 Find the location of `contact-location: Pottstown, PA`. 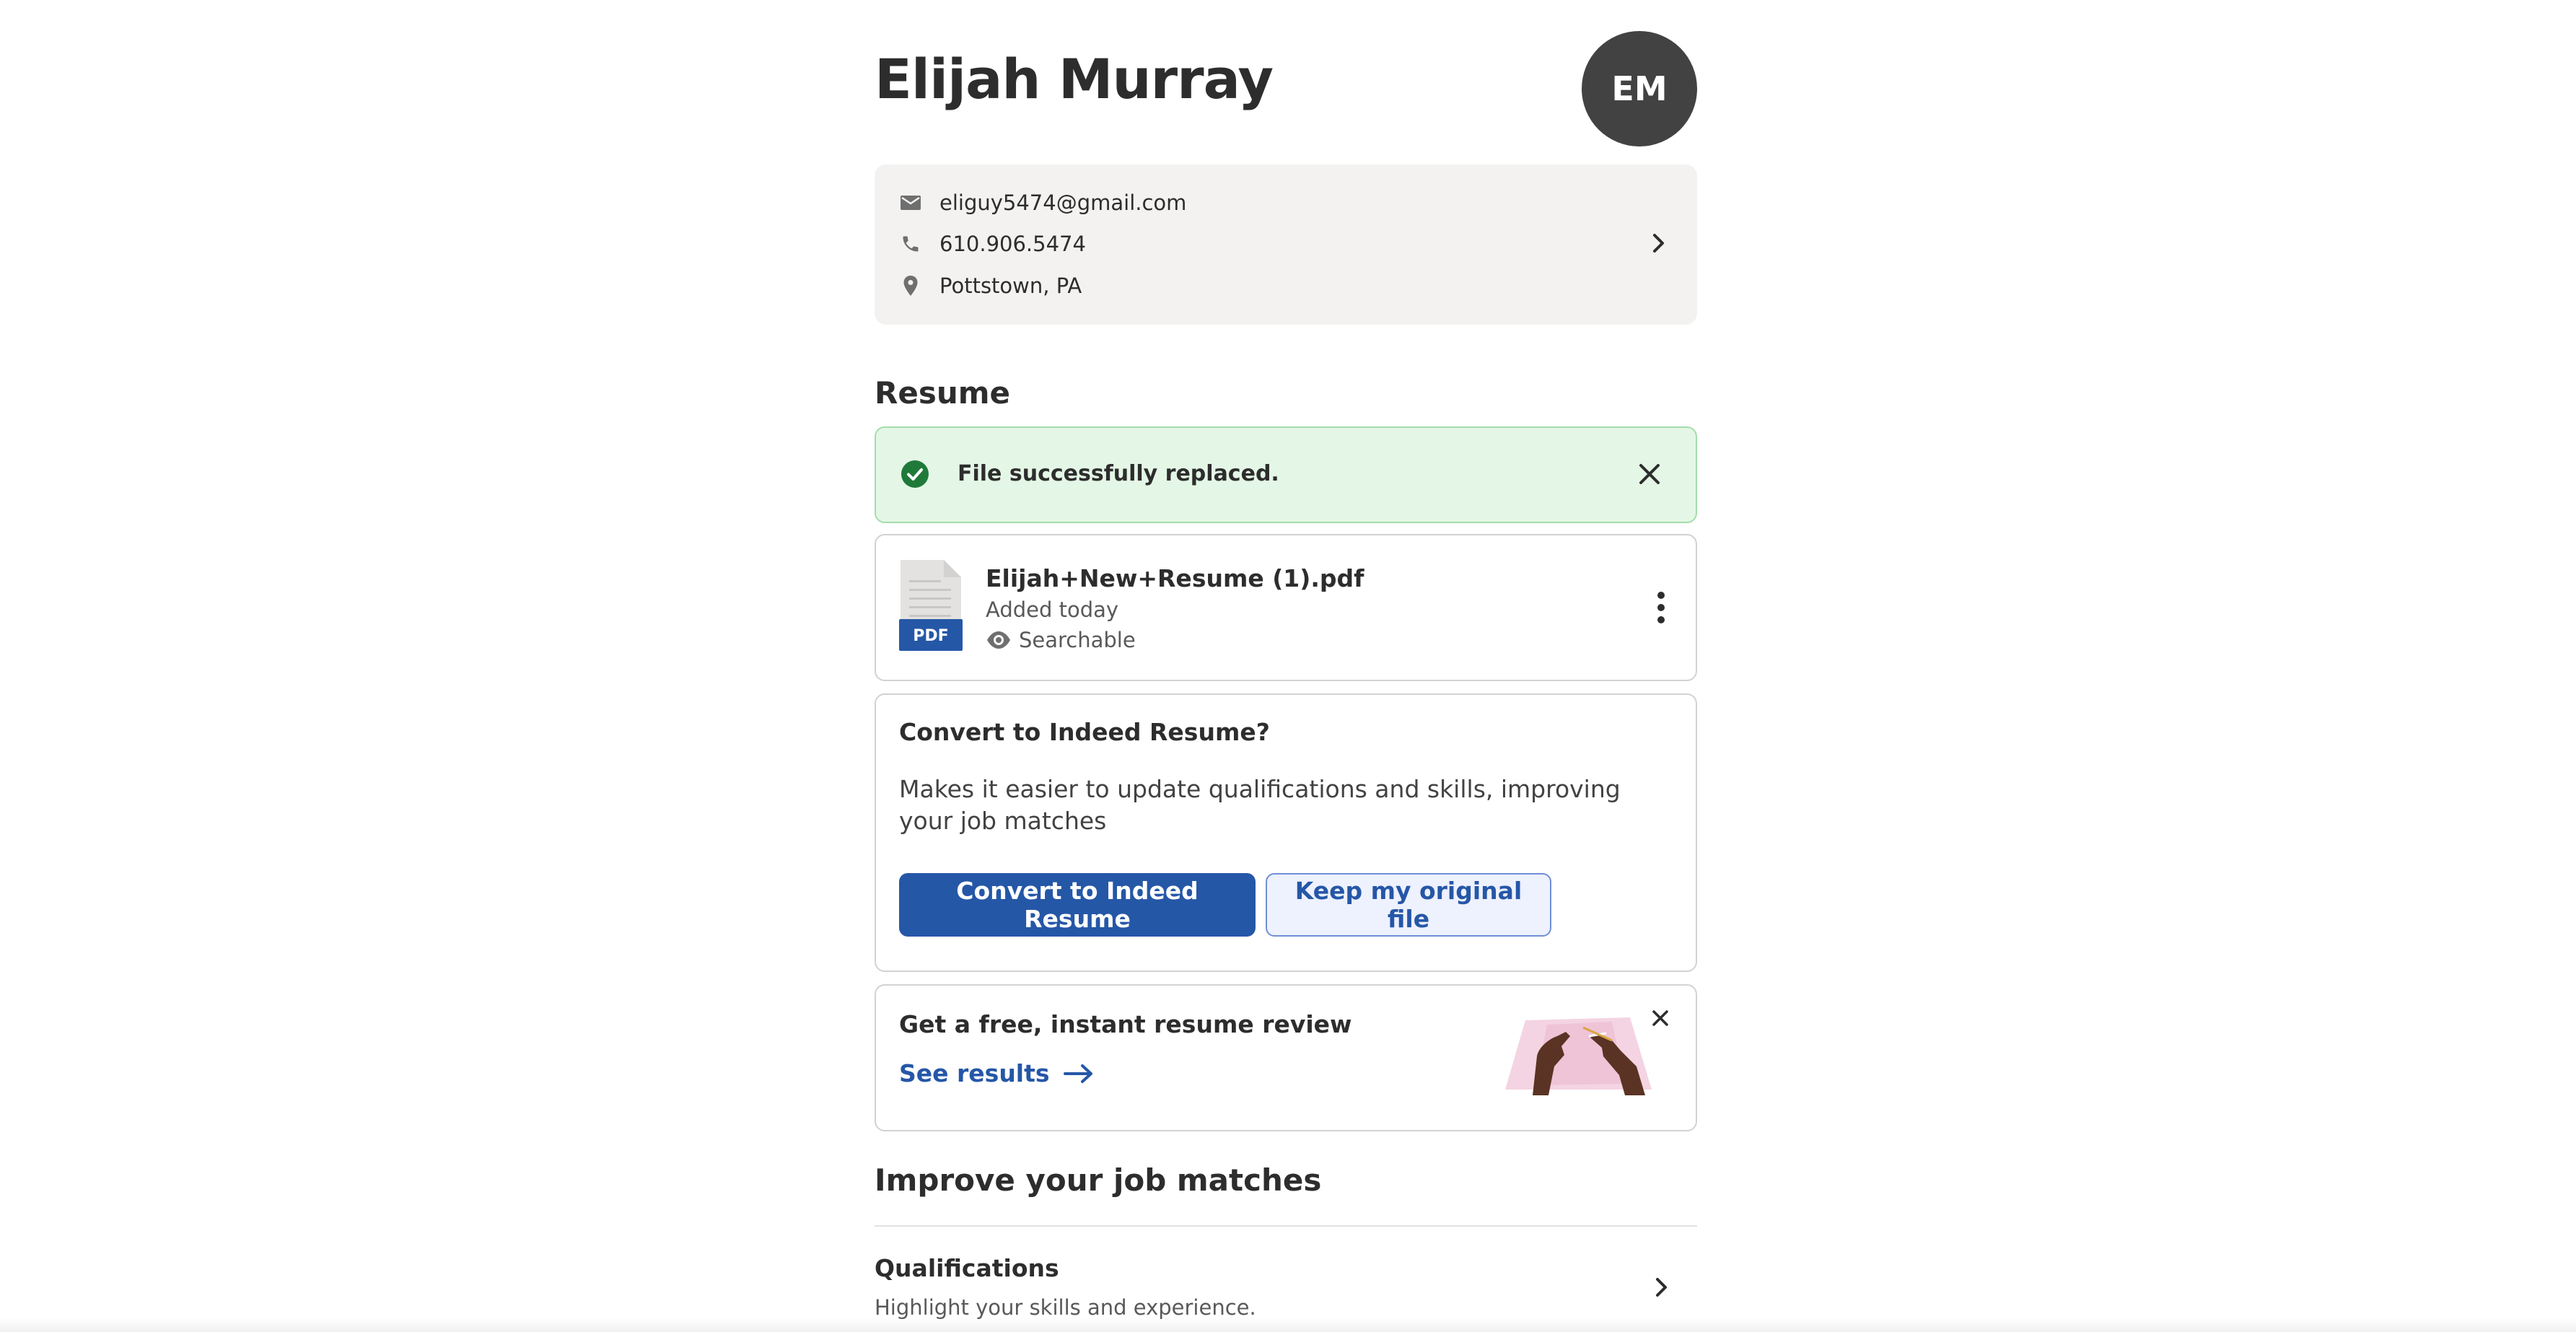

contact-location: Pottstown, PA is located at coordinates (1010, 285).